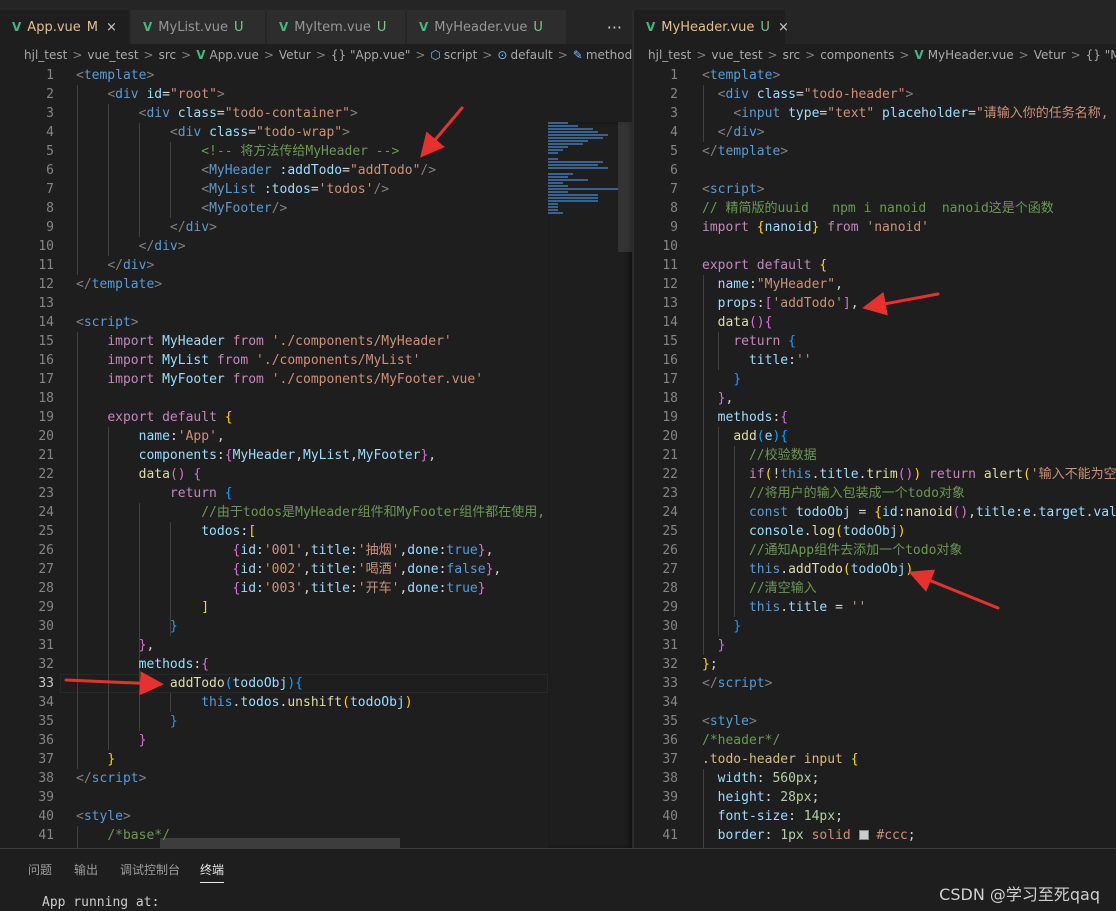 This screenshot has height=911, width=1116. What do you see at coordinates (86, 869) in the screenshot?
I see `tab-output: 输出` at bounding box center [86, 869].